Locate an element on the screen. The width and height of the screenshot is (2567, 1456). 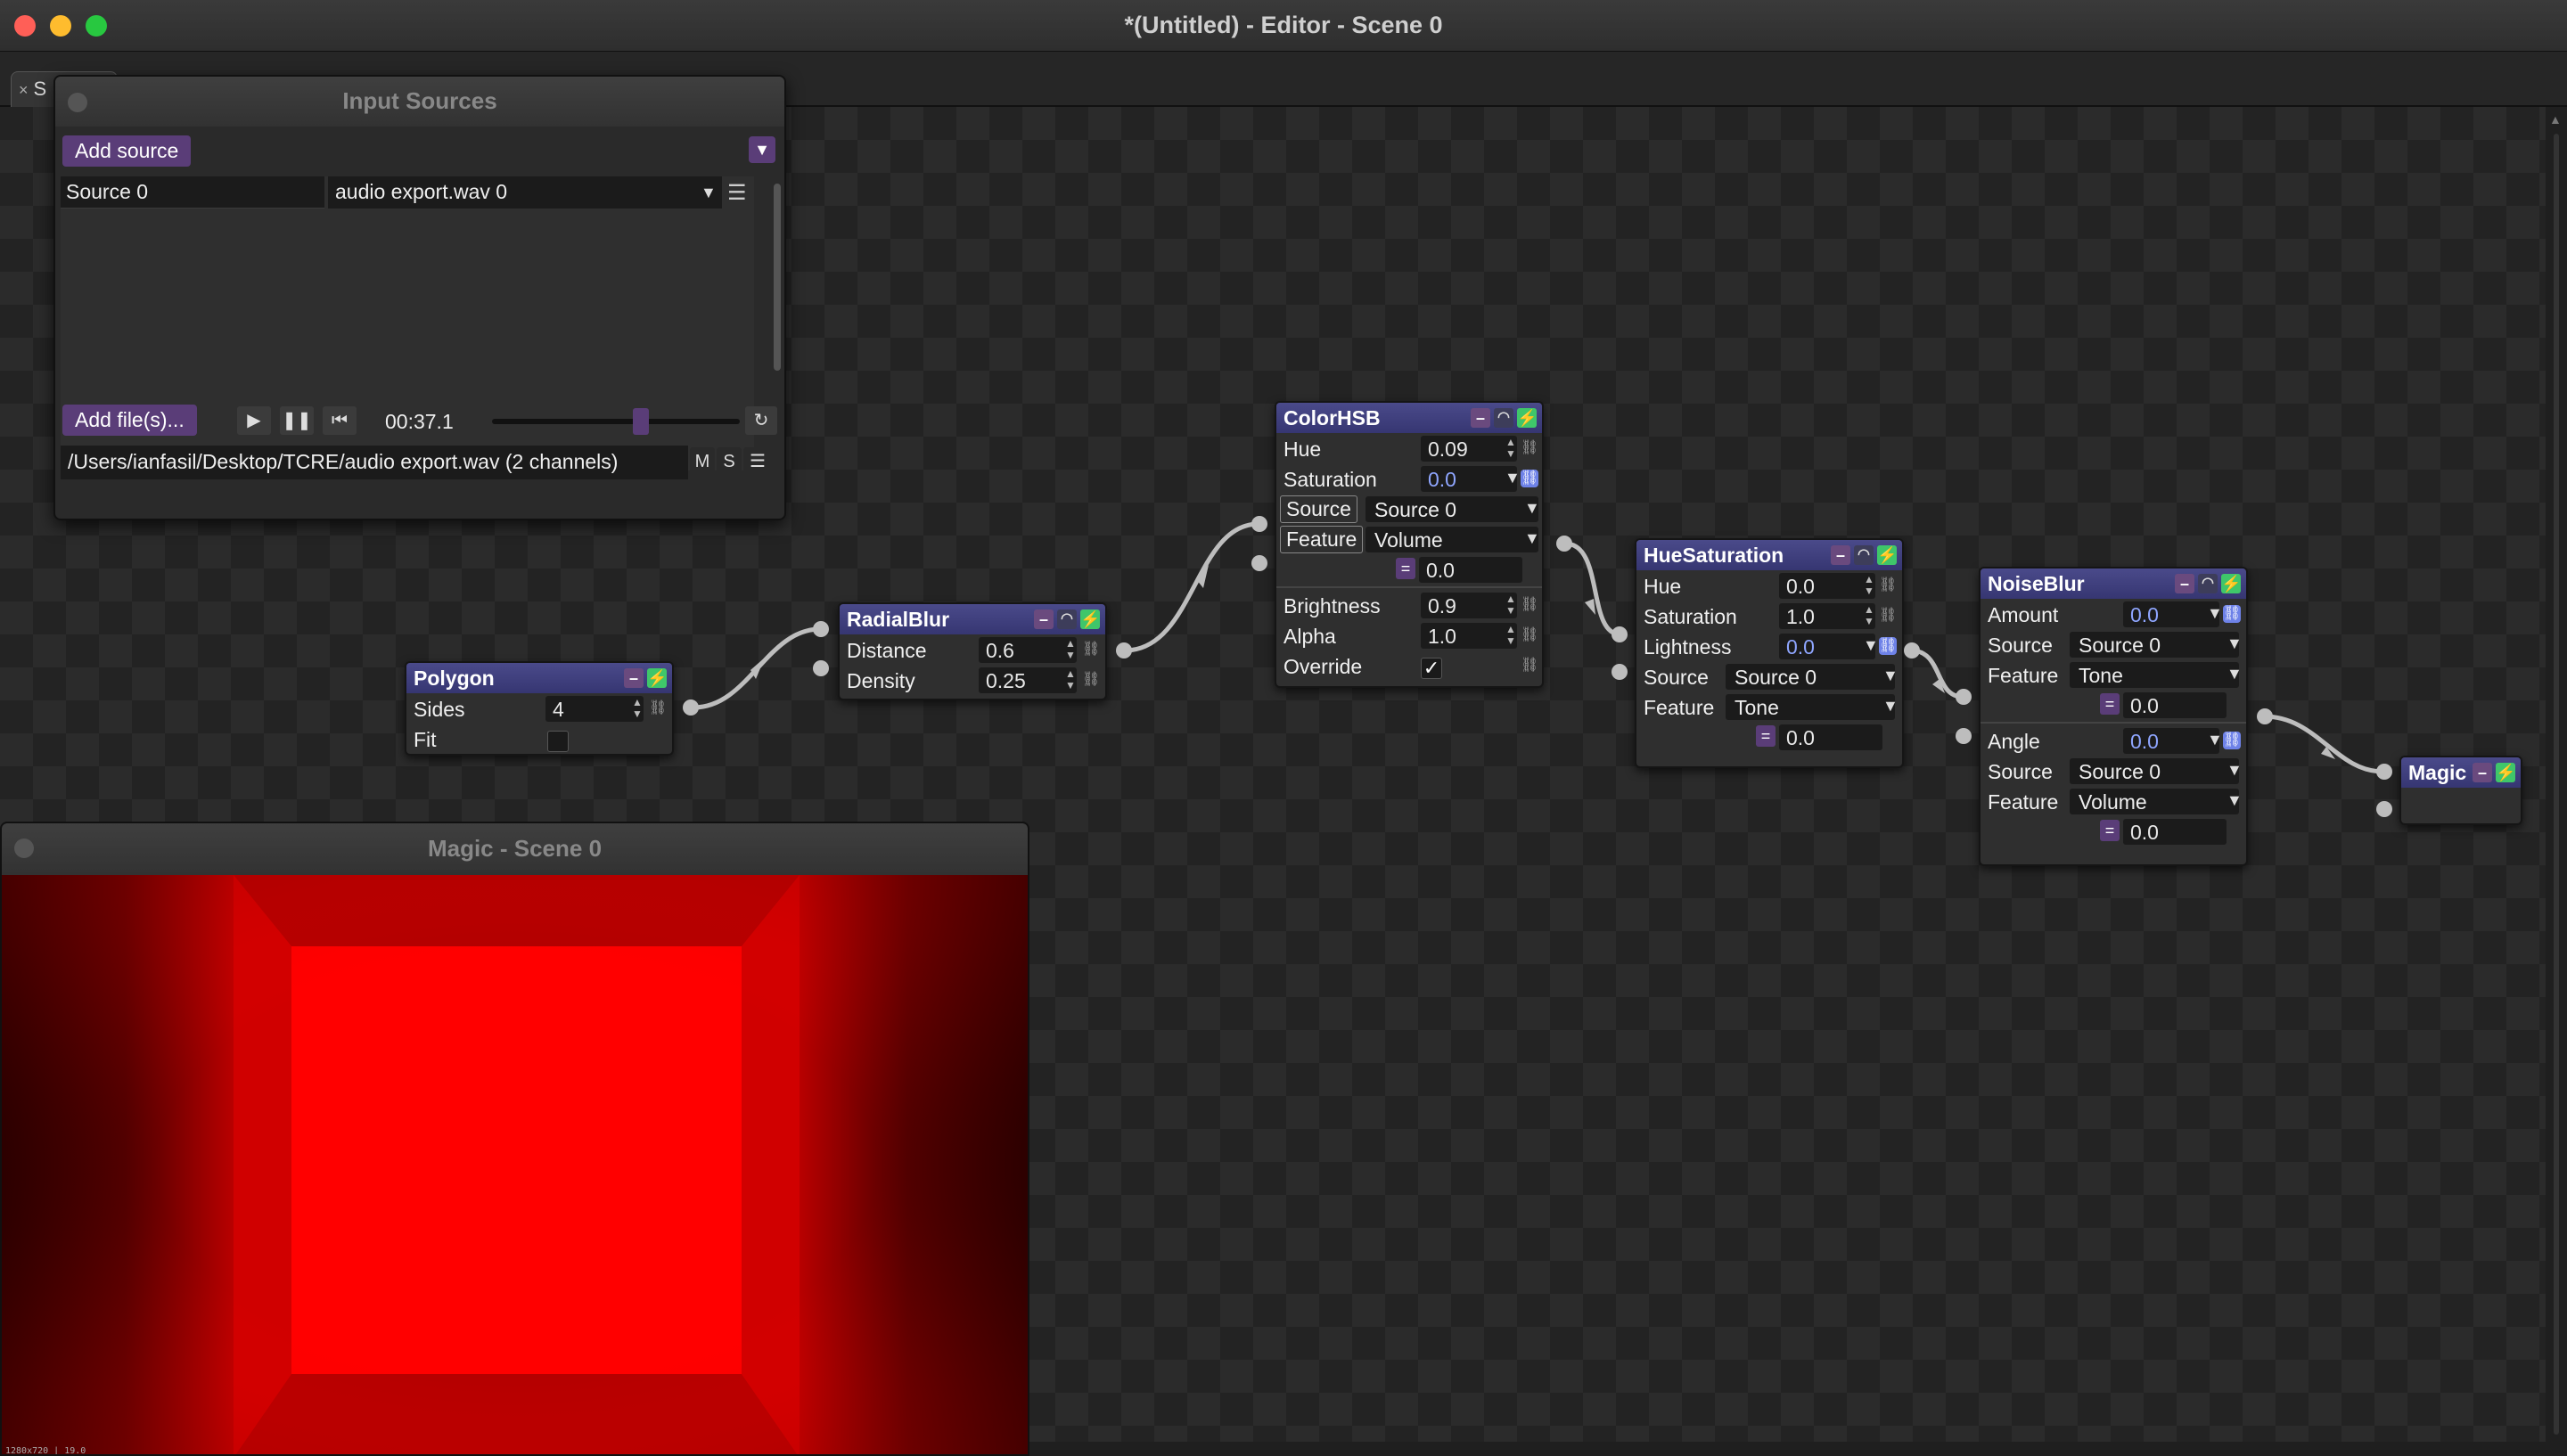
input-sources-titlebar: Input Sources is located at coordinates (419, 102).